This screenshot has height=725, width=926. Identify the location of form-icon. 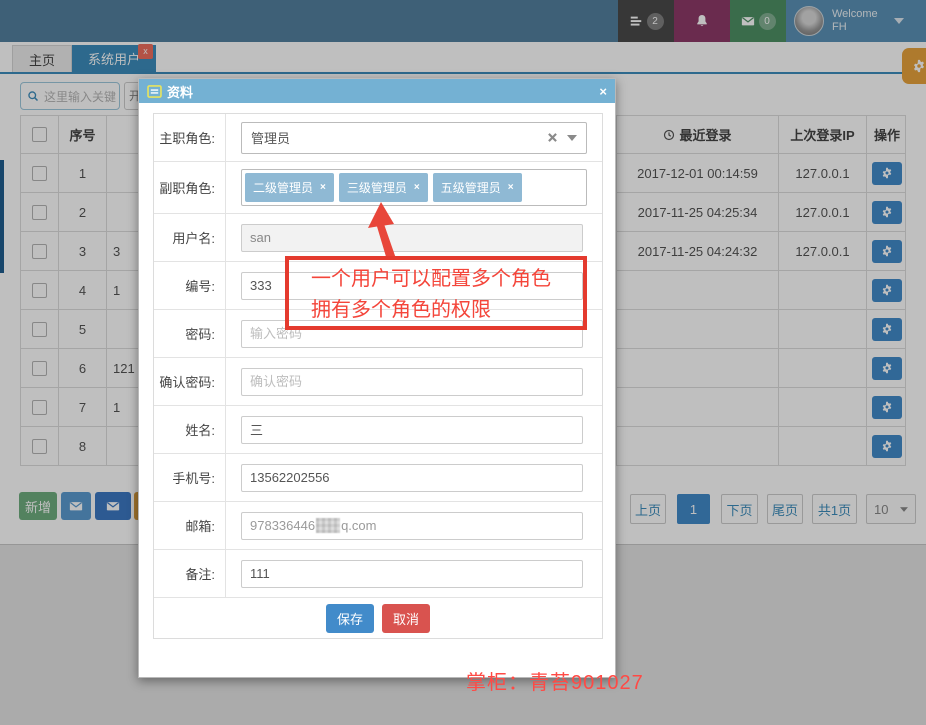
(154, 91).